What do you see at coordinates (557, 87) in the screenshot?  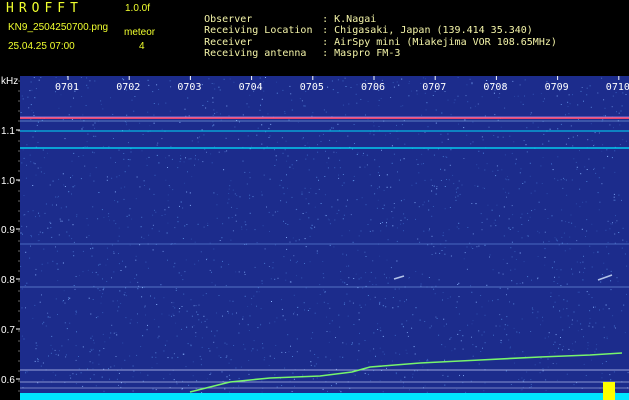 I see `time-label: 0709` at bounding box center [557, 87].